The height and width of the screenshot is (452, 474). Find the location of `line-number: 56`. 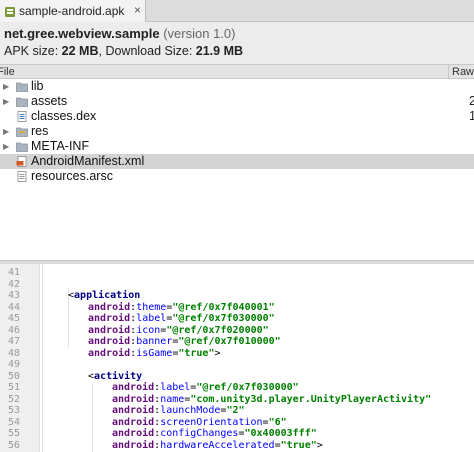

line-number: 56 is located at coordinates (13, 445).